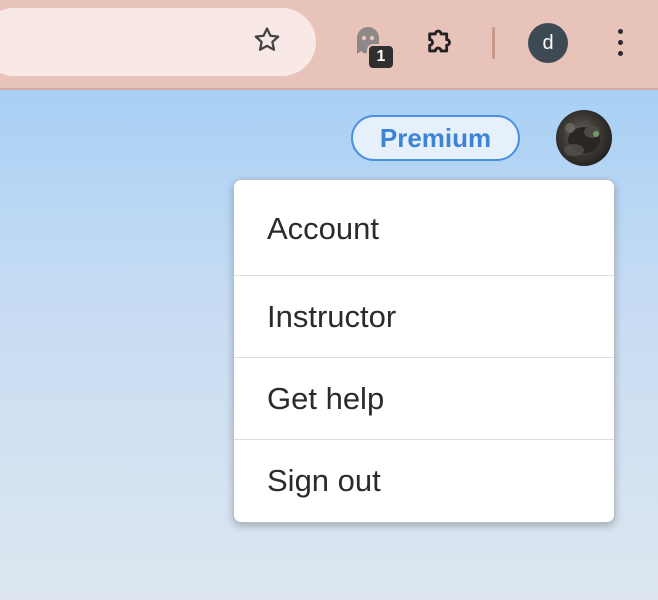  What do you see at coordinates (435, 138) in the screenshot?
I see `premium-button: Premium` at bounding box center [435, 138].